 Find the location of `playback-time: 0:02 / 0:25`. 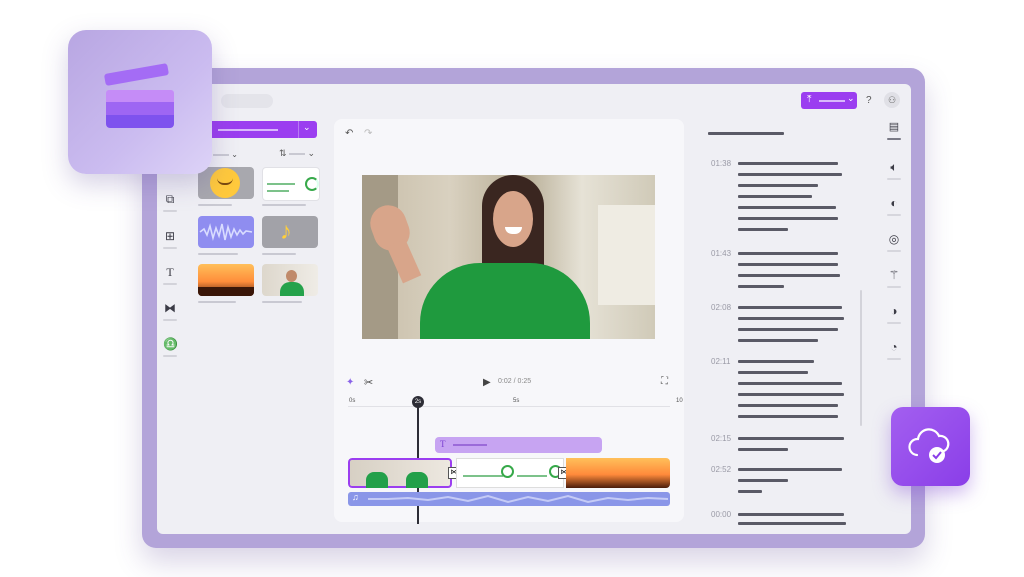

playback-time: 0:02 / 0:25 is located at coordinates (514, 381).